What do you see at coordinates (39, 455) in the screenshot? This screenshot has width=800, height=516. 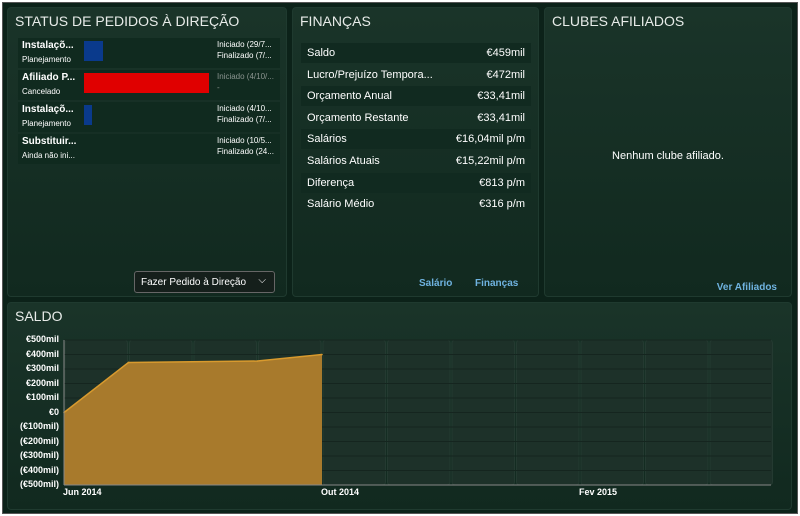 I see `y-tick-label: (€300mil)` at bounding box center [39, 455].